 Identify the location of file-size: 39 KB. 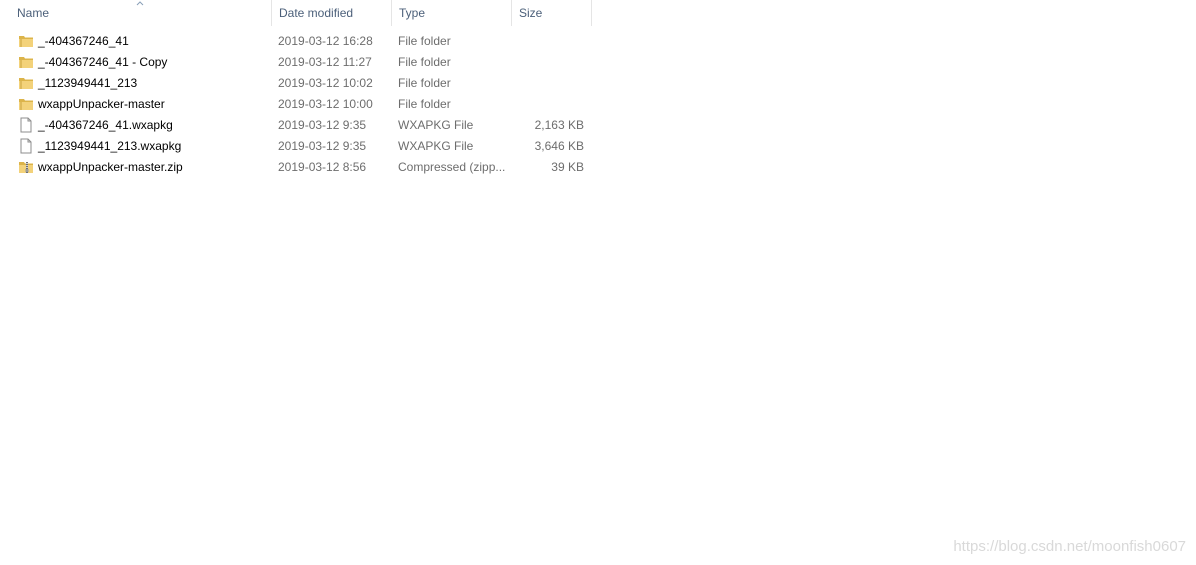
(567, 167).